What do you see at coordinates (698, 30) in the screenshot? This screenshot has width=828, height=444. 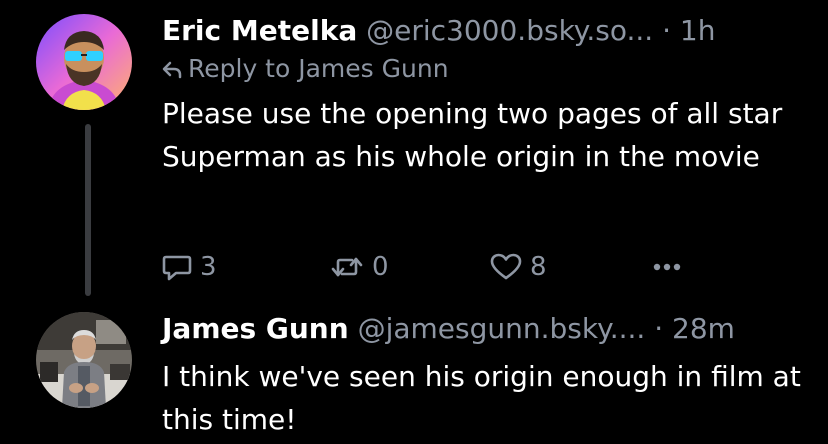 I see `post-time: 1h` at bounding box center [698, 30].